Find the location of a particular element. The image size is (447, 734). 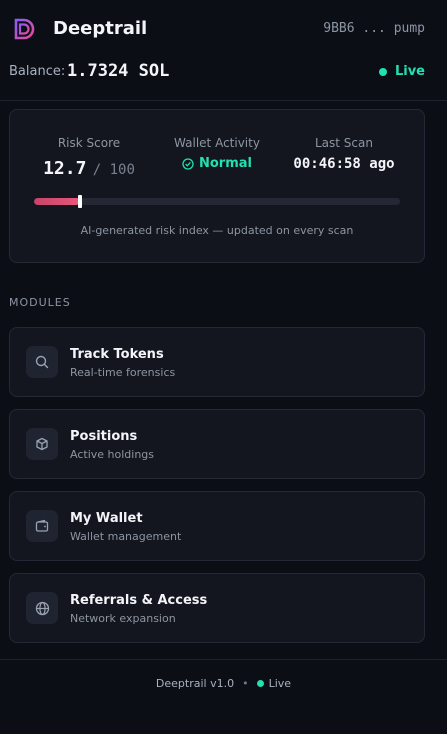

wallet-activity-value: Normal is located at coordinates (225, 163).